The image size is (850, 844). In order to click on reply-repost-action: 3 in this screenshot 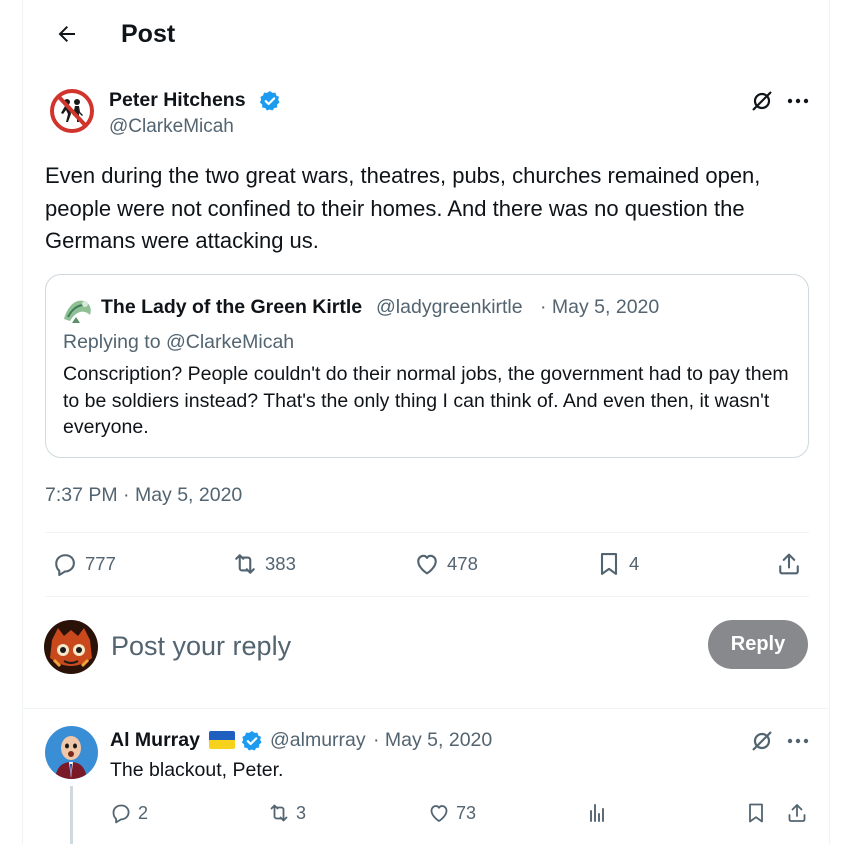, I will do `click(286, 813)`.